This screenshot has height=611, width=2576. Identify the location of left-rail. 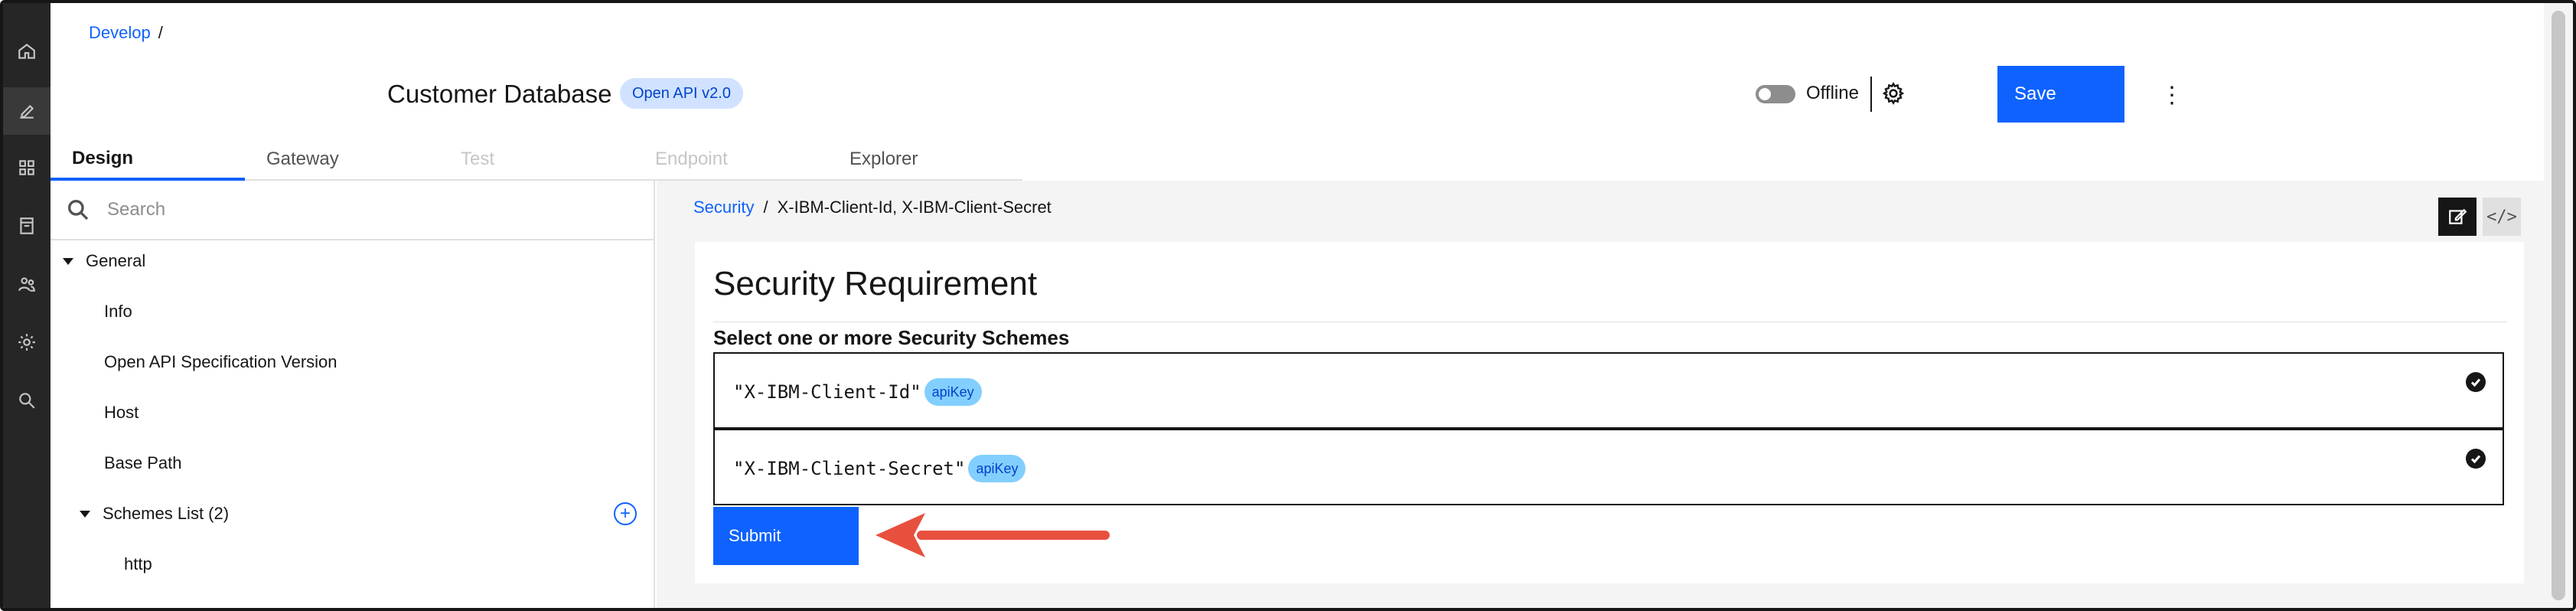
(27, 305).